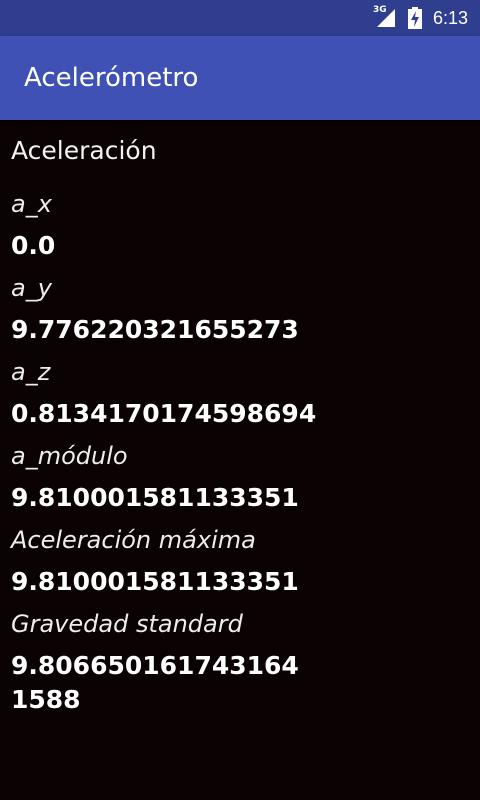 This screenshot has width=480, height=800. What do you see at coordinates (240, 18) in the screenshot?
I see `status-bar: 3G 6:13` at bounding box center [240, 18].